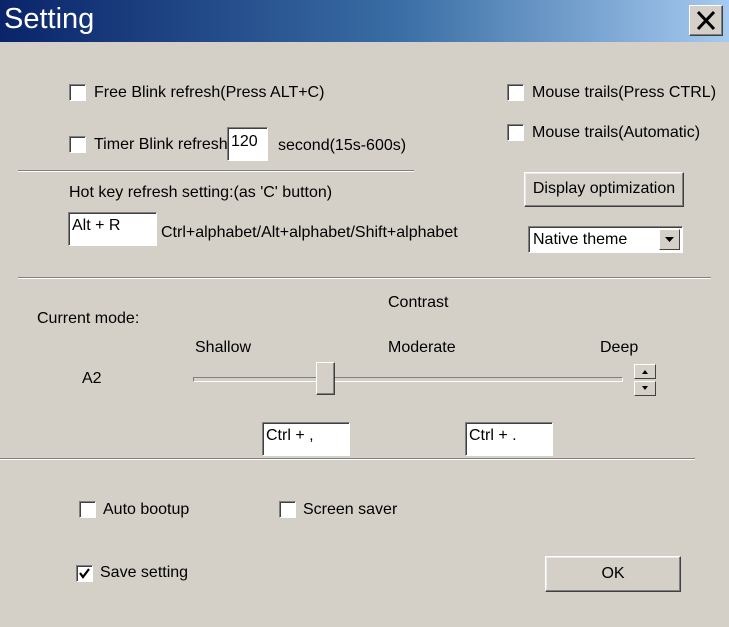  What do you see at coordinates (247, 144) in the screenshot?
I see `timer-seconds-input: 120` at bounding box center [247, 144].